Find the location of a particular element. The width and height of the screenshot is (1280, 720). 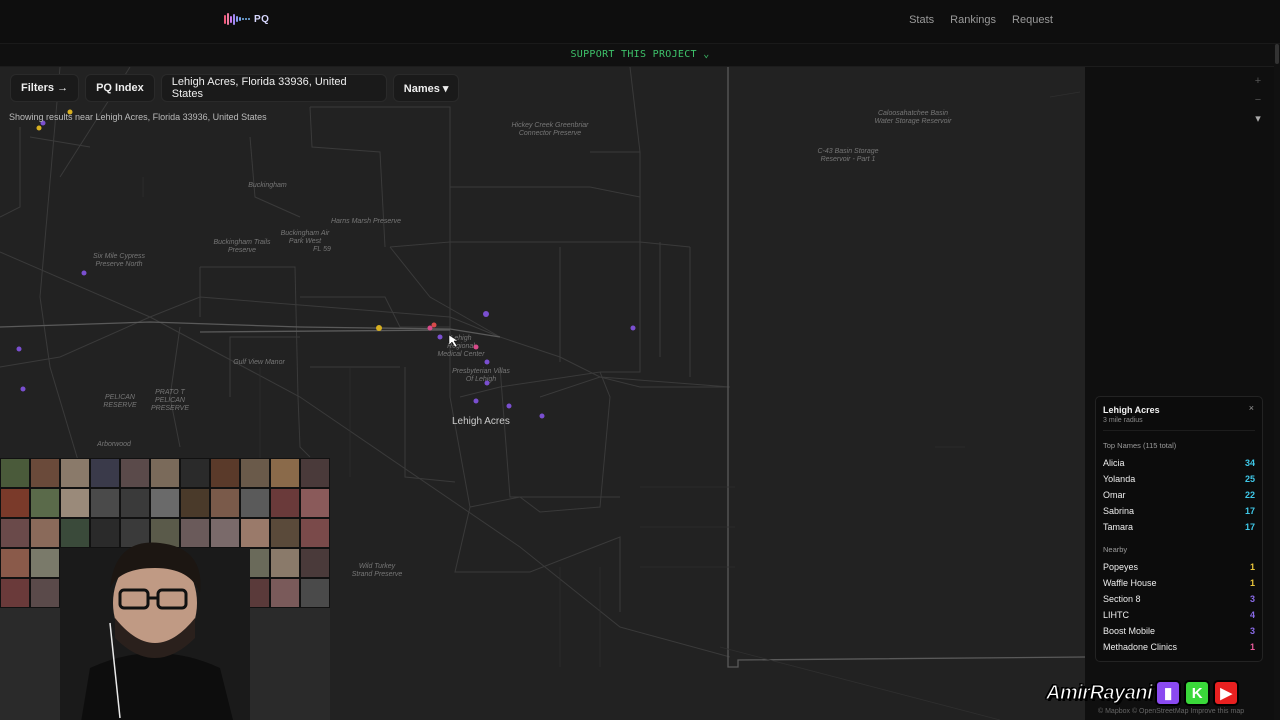

list-item: Section 83 is located at coordinates (1179, 599).